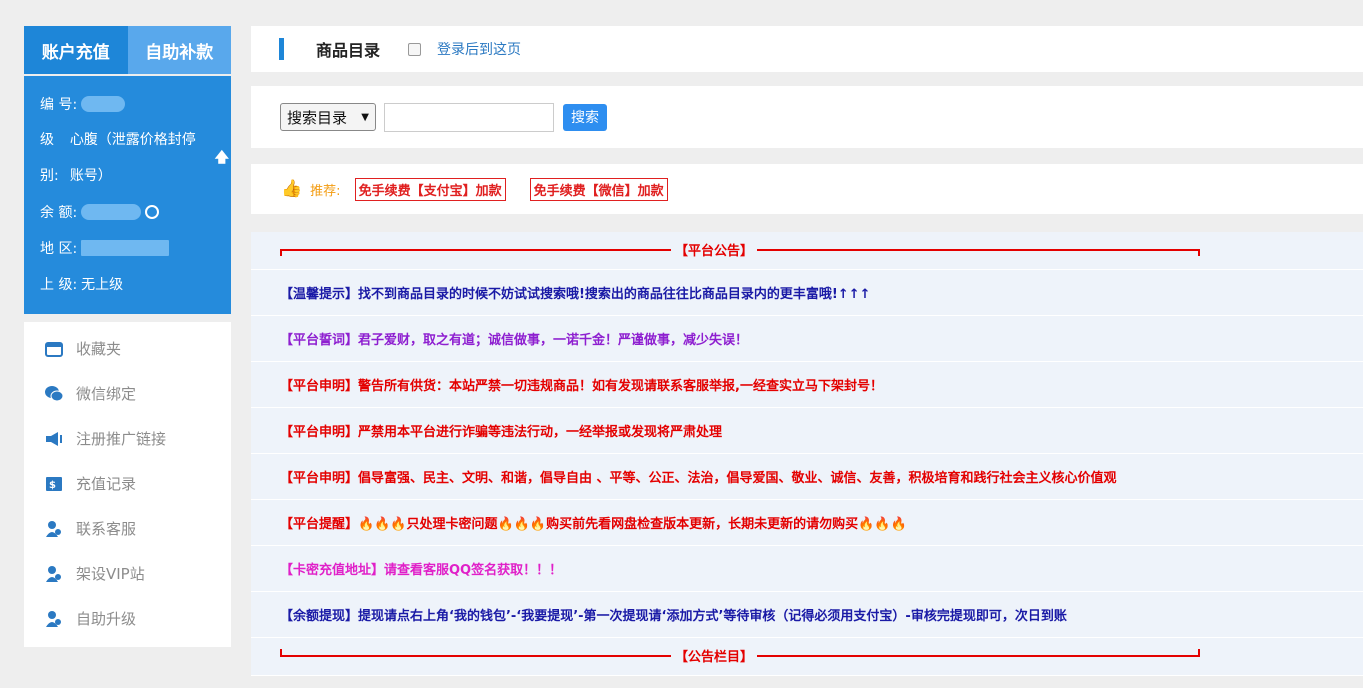 The image size is (1363, 688). What do you see at coordinates (110, 573) in the screenshot?
I see `sidebar-item-label: 架设VIP站` at bounding box center [110, 573].